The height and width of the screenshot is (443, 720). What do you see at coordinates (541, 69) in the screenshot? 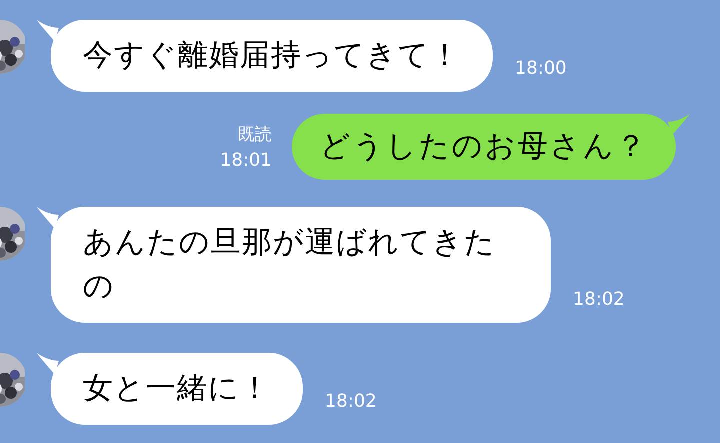
I see `message-time: 18:00` at bounding box center [541, 69].